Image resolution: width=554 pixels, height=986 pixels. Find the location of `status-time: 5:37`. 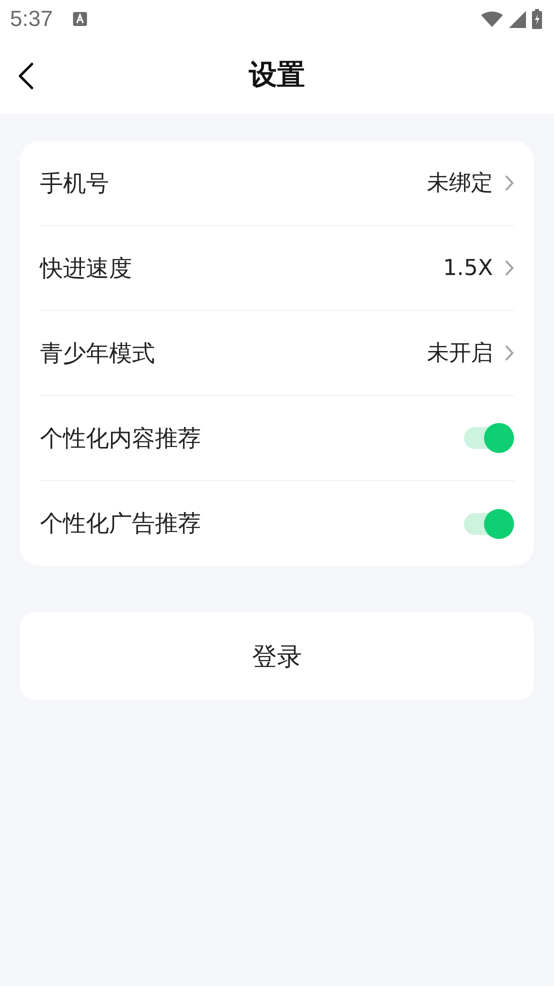

status-time: 5:37 is located at coordinates (31, 19).